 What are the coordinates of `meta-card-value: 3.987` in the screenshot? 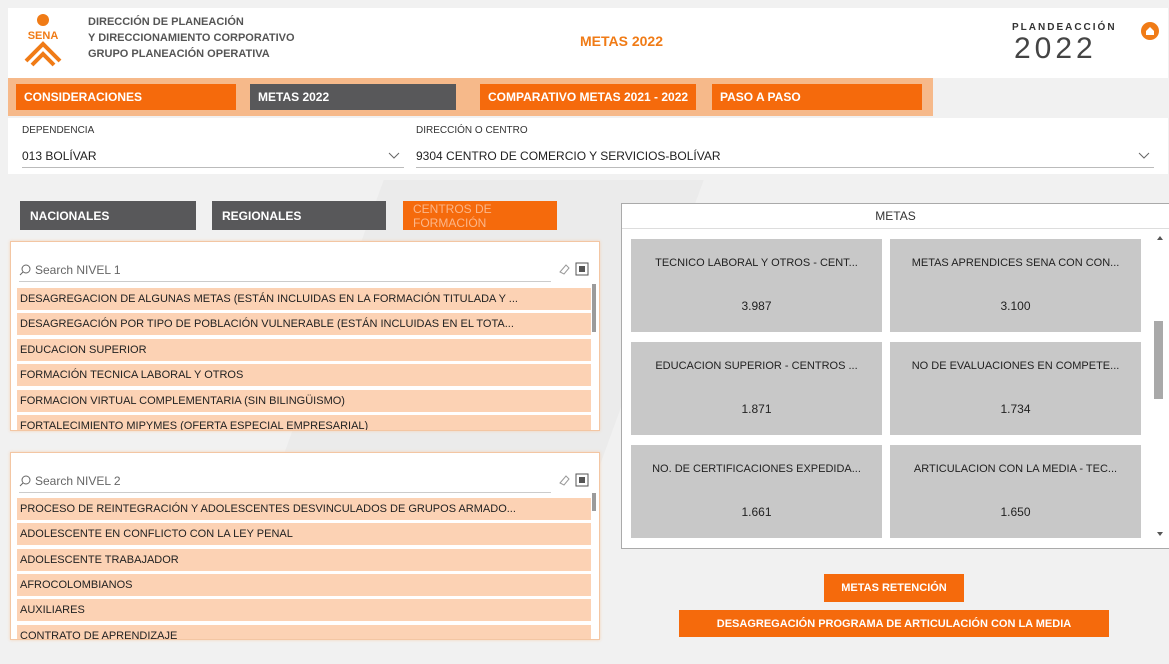 It's located at (756, 306).